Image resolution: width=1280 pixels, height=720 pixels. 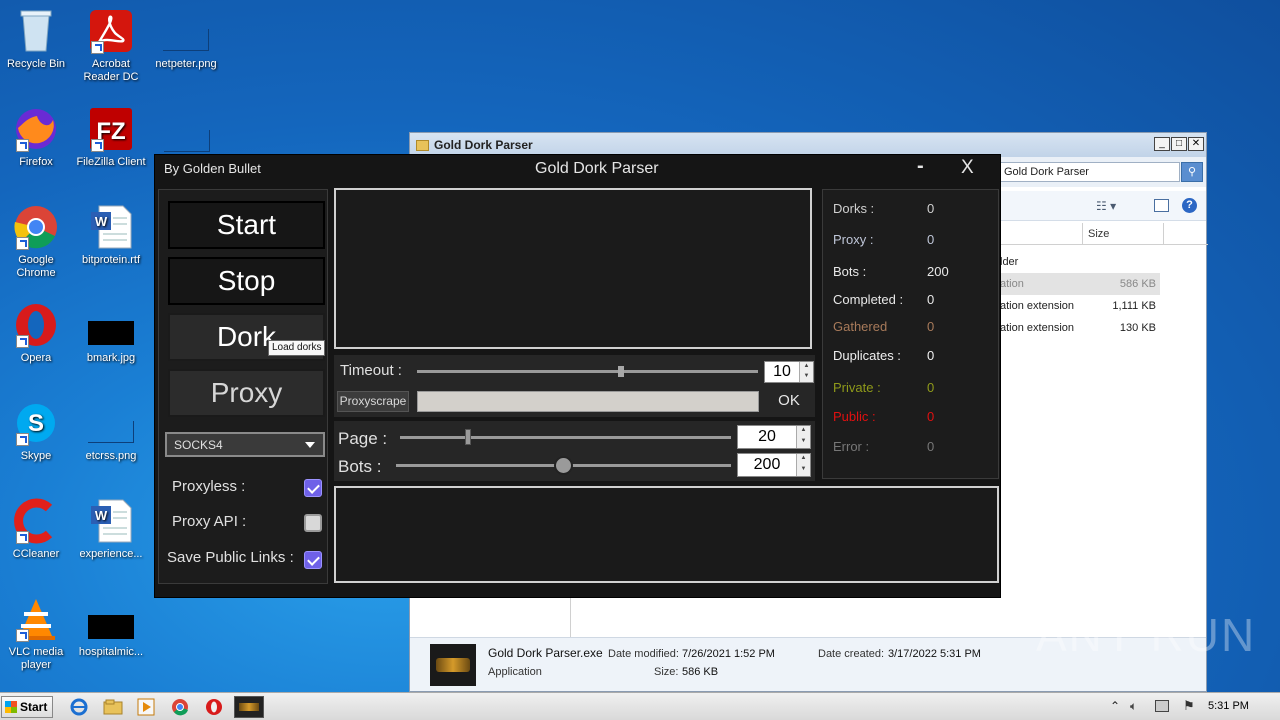 I want to click on details-file-name: Gold Dork Parser.exe, so click(x=545, y=653).